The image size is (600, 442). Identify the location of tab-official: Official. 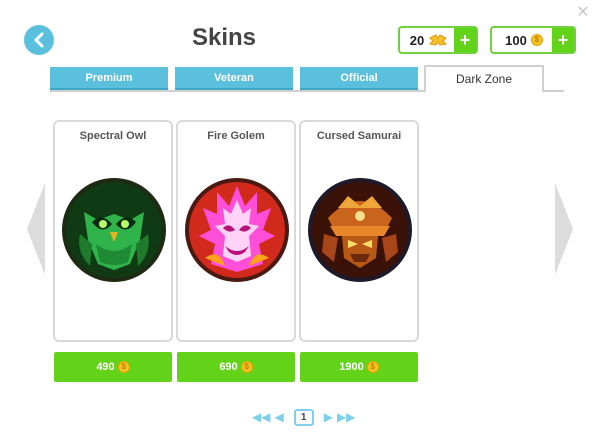
(359, 78).